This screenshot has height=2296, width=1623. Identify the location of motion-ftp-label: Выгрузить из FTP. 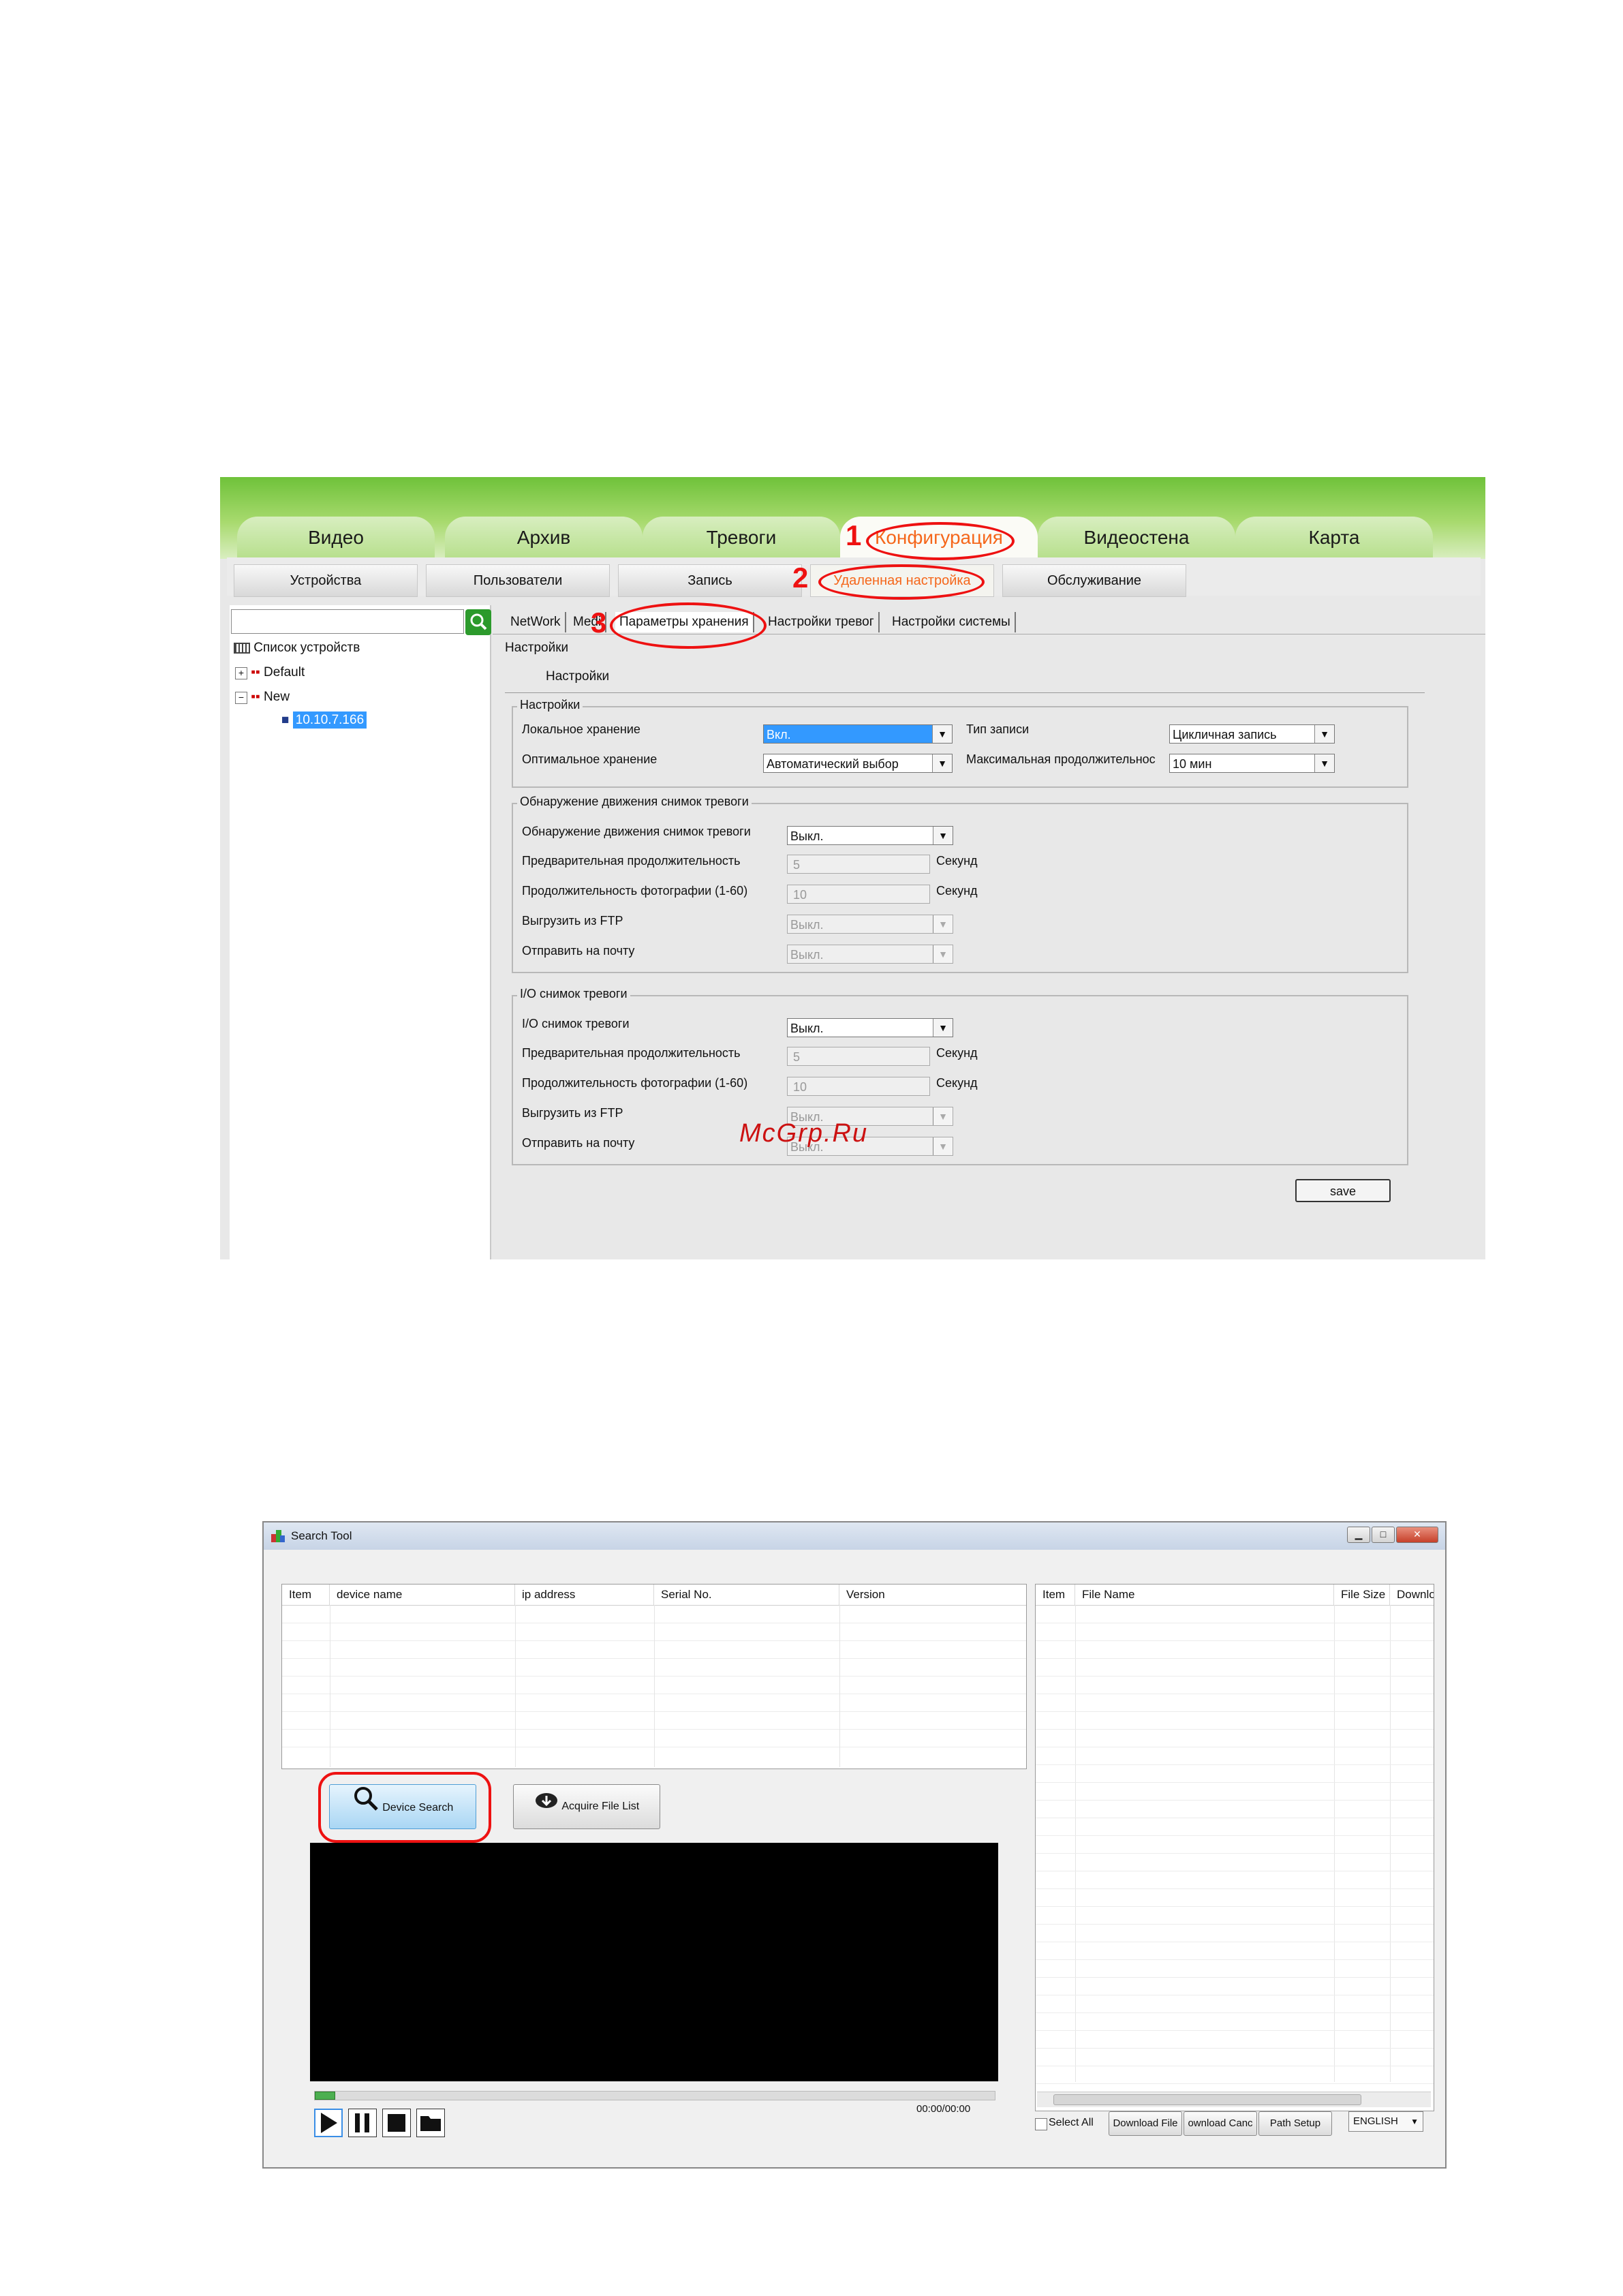
(572, 921).